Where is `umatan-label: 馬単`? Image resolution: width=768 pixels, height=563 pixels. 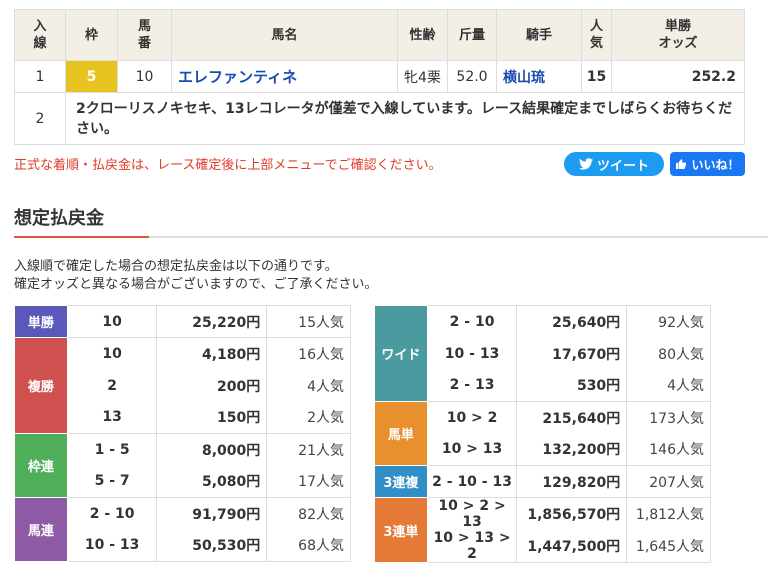
umatan-label: 馬単 is located at coordinates (401, 433).